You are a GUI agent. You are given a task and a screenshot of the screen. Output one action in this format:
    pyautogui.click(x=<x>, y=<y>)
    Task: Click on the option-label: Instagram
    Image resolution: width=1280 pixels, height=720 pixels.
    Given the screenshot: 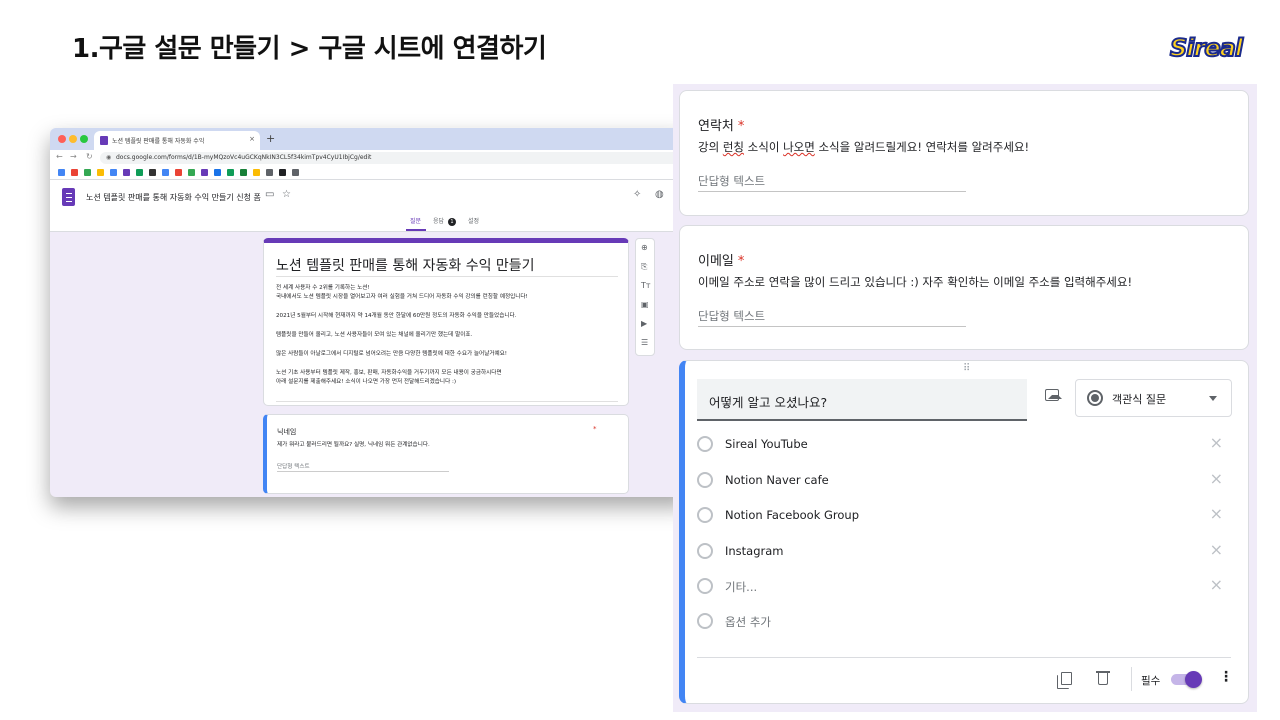 What is the action you would take?
    pyautogui.click(x=754, y=551)
    